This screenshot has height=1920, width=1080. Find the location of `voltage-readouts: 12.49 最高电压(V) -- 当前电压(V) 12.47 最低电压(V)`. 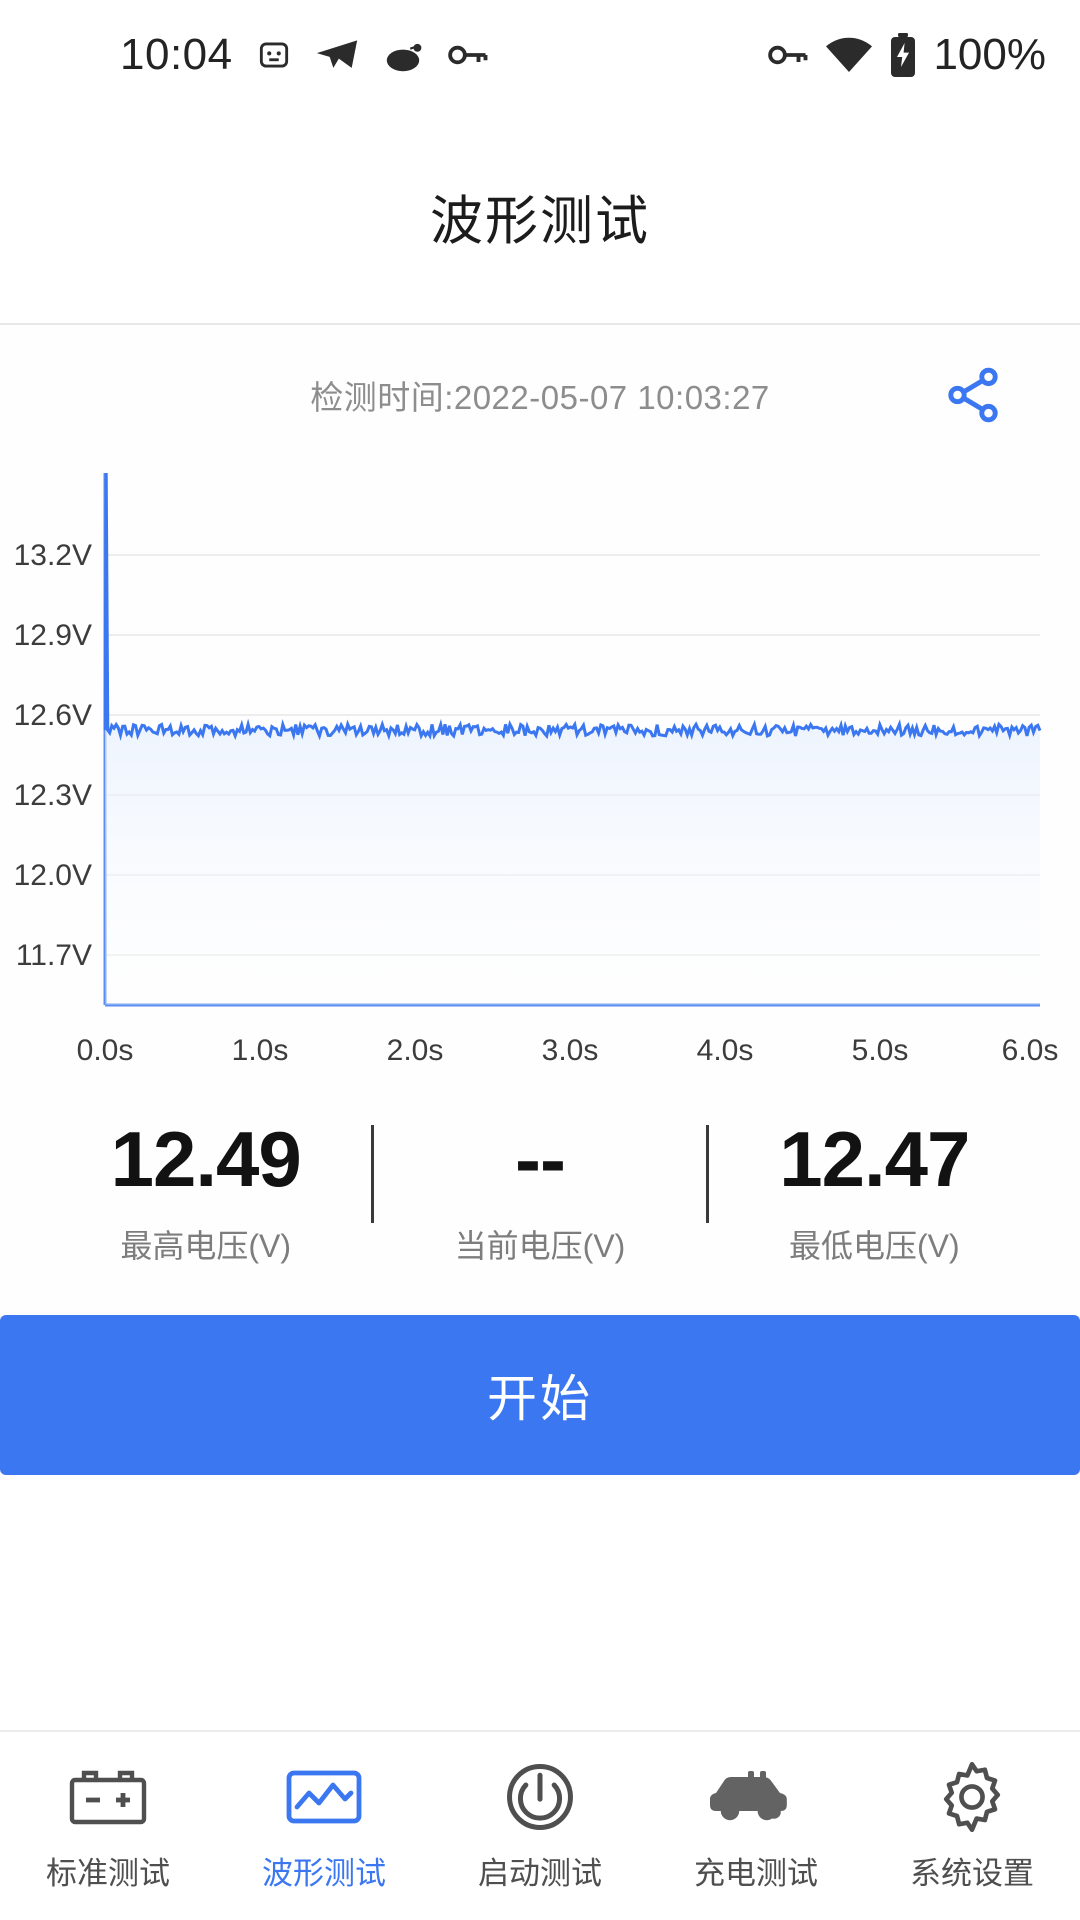

voltage-readouts: 12.49 最高电压(V) -- 当前电压(V) 12.47 最低电压(V) is located at coordinates (540, 1186).